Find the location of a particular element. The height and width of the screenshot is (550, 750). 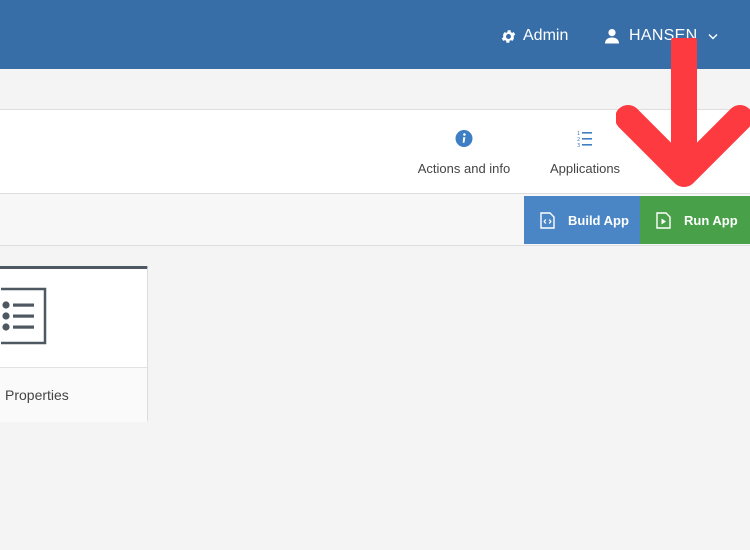

svg-text: 3 is located at coordinates (578, 145).